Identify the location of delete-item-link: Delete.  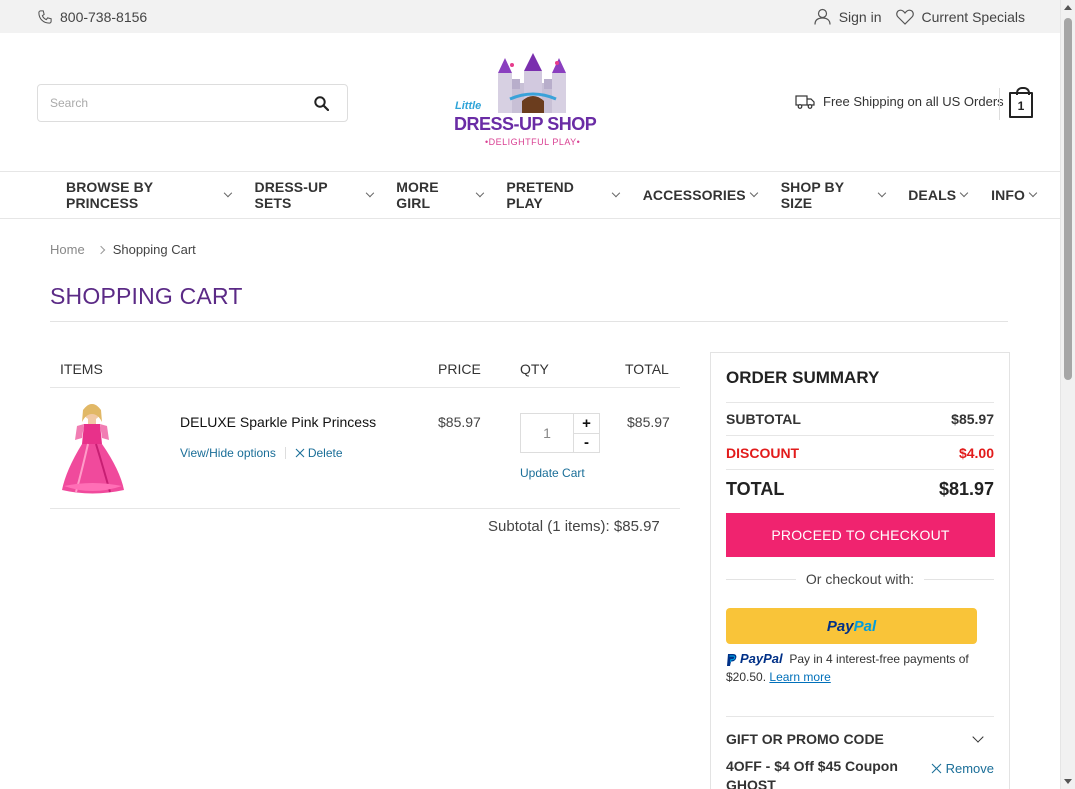
(319, 453).